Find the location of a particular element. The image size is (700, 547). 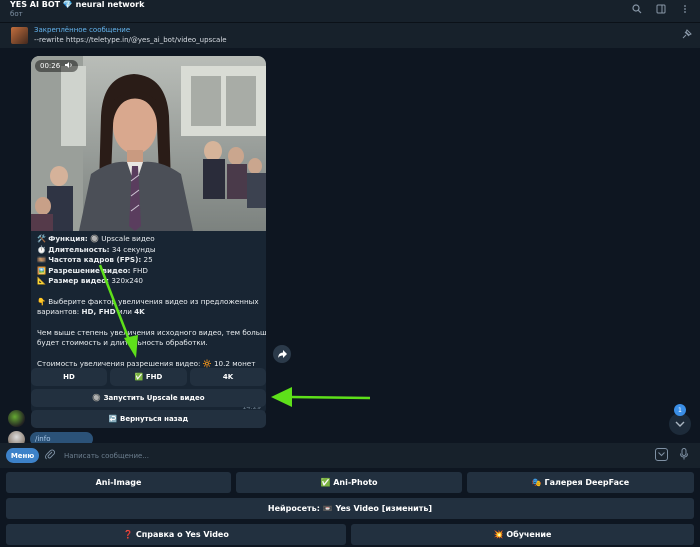

function-row: 🛠️ Функция: 🔘 Upscale видео is located at coordinates (96, 238).